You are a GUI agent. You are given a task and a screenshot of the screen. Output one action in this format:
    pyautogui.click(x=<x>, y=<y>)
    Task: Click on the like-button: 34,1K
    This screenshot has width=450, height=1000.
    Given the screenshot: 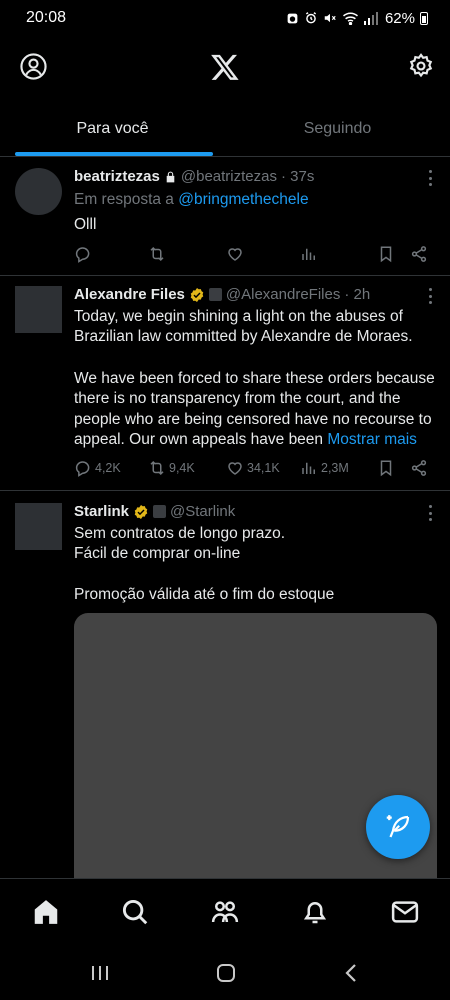 What is the action you would take?
    pyautogui.click(x=253, y=468)
    